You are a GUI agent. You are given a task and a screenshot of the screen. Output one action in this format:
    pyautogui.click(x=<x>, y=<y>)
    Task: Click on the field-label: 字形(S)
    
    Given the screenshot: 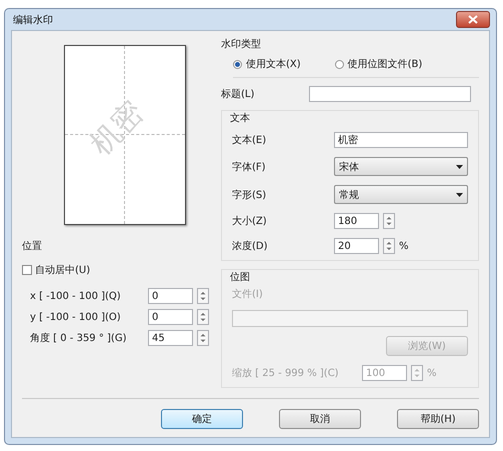 What is the action you would take?
    pyautogui.click(x=250, y=195)
    